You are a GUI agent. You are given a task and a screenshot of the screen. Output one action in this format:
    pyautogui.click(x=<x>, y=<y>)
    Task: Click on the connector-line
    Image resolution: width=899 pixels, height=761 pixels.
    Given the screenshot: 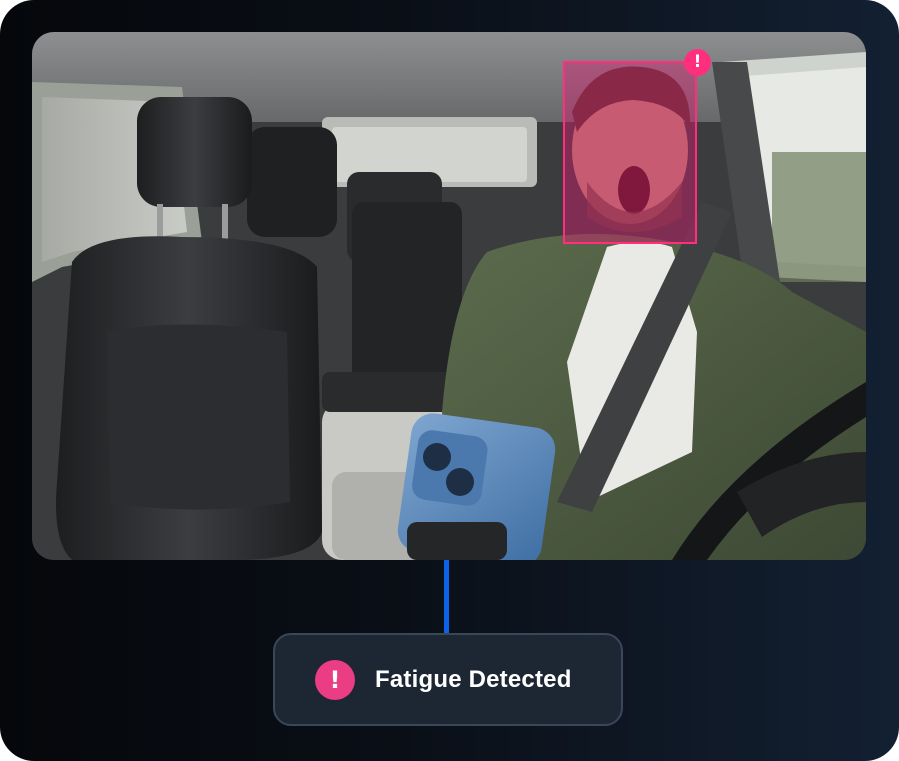 What is the action you would take?
    pyautogui.click(x=446, y=597)
    